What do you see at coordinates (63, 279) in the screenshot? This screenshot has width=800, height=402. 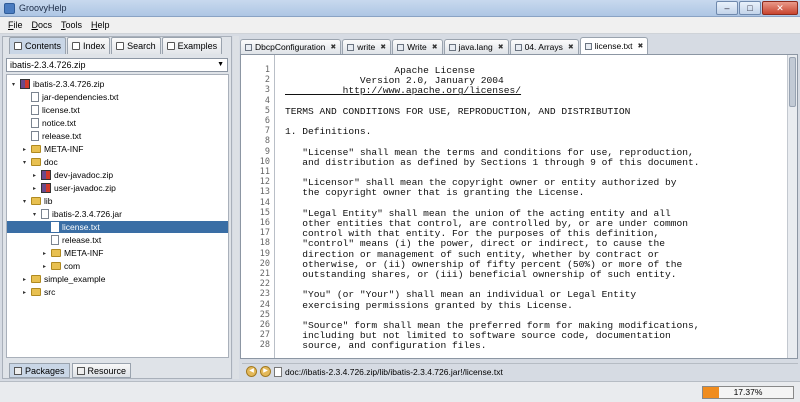 I see `tree-node: ▸ simple_example` at bounding box center [63, 279].